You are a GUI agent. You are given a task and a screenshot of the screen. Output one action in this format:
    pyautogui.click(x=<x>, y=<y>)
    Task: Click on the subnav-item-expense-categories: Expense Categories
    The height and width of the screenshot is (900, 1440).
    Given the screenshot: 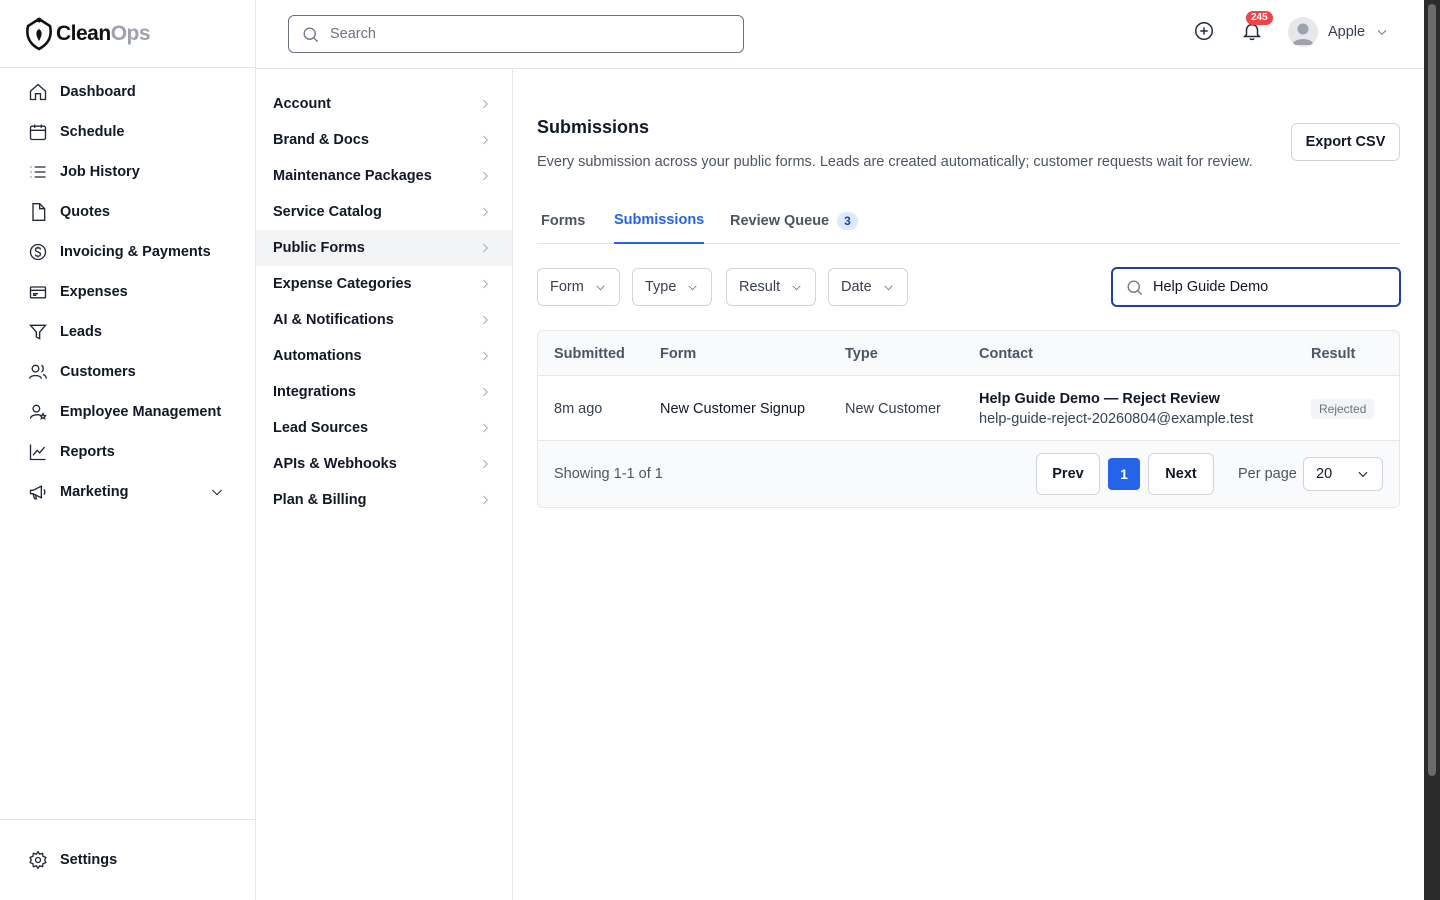 What is the action you would take?
    pyautogui.click(x=384, y=284)
    